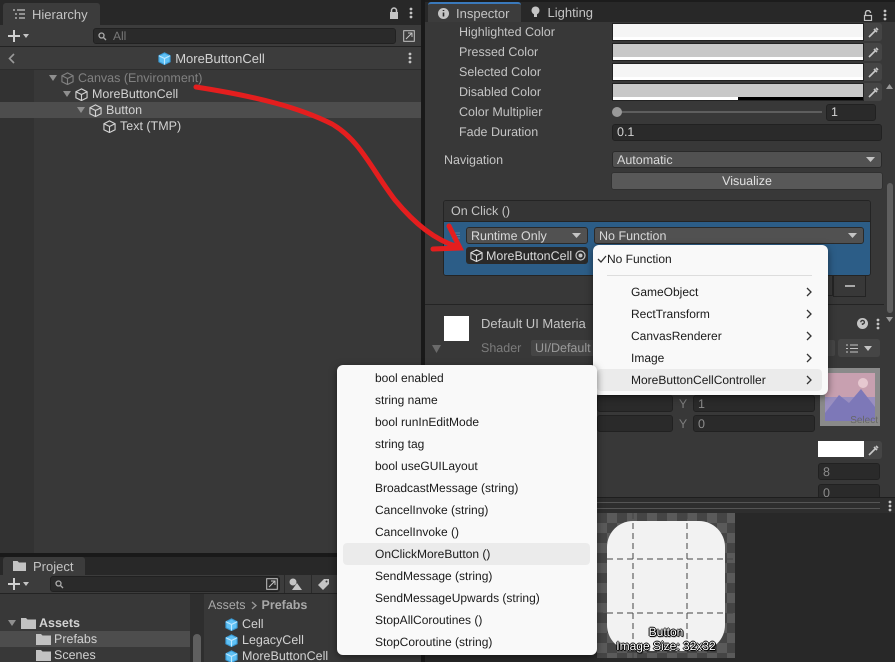 The width and height of the screenshot is (895, 662). Describe the element at coordinates (474, 159) in the screenshot. I see `property-label: Navigation` at that location.